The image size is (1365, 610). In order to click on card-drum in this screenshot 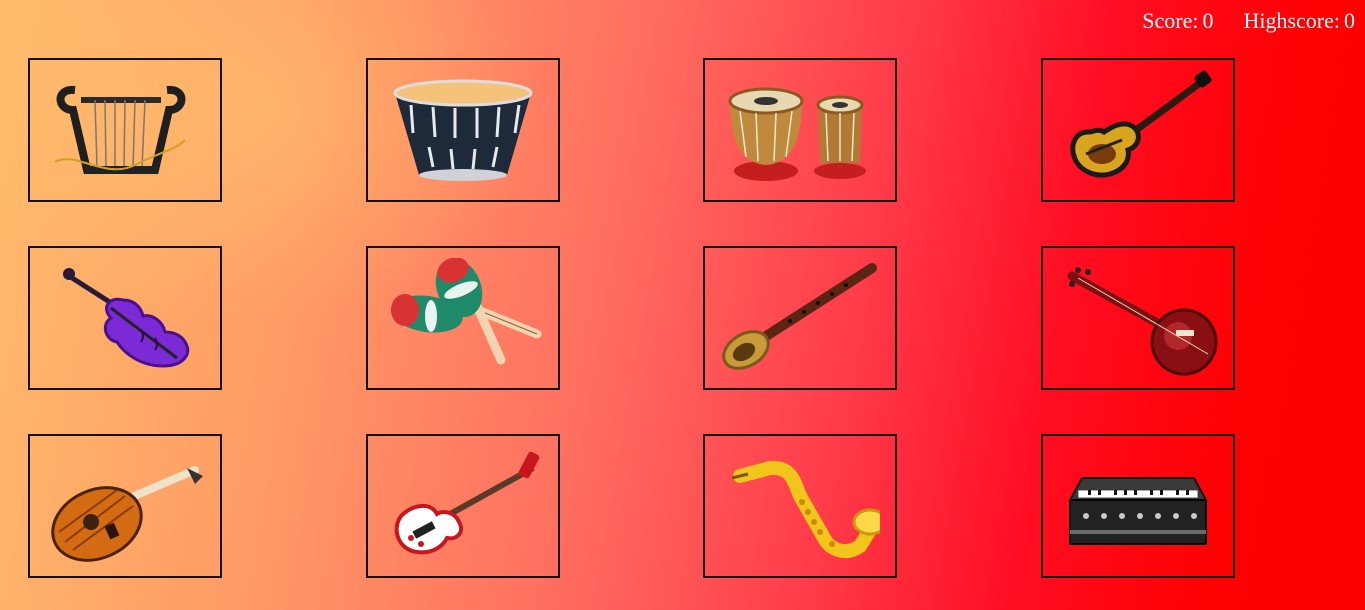, I will do `click(463, 130)`.